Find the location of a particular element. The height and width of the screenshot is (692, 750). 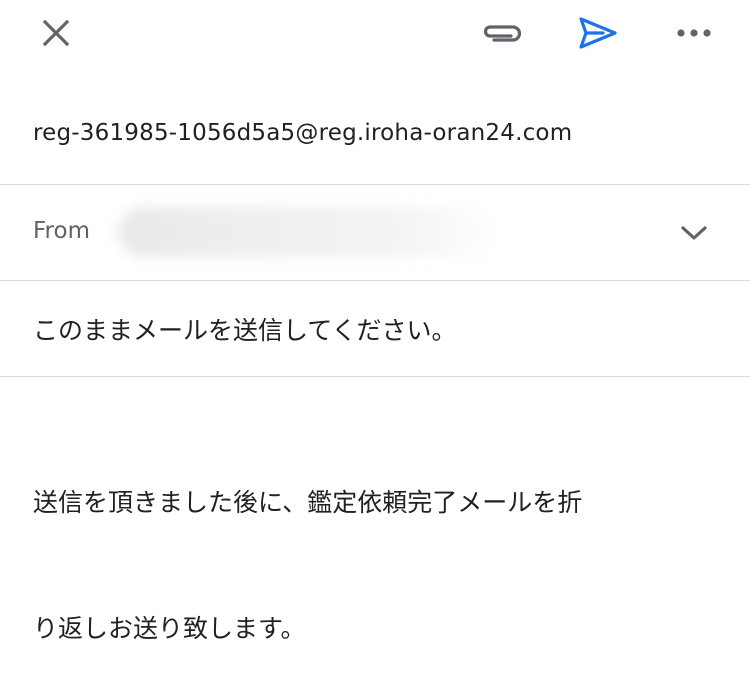

more-options-button is located at coordinates (694, 33).